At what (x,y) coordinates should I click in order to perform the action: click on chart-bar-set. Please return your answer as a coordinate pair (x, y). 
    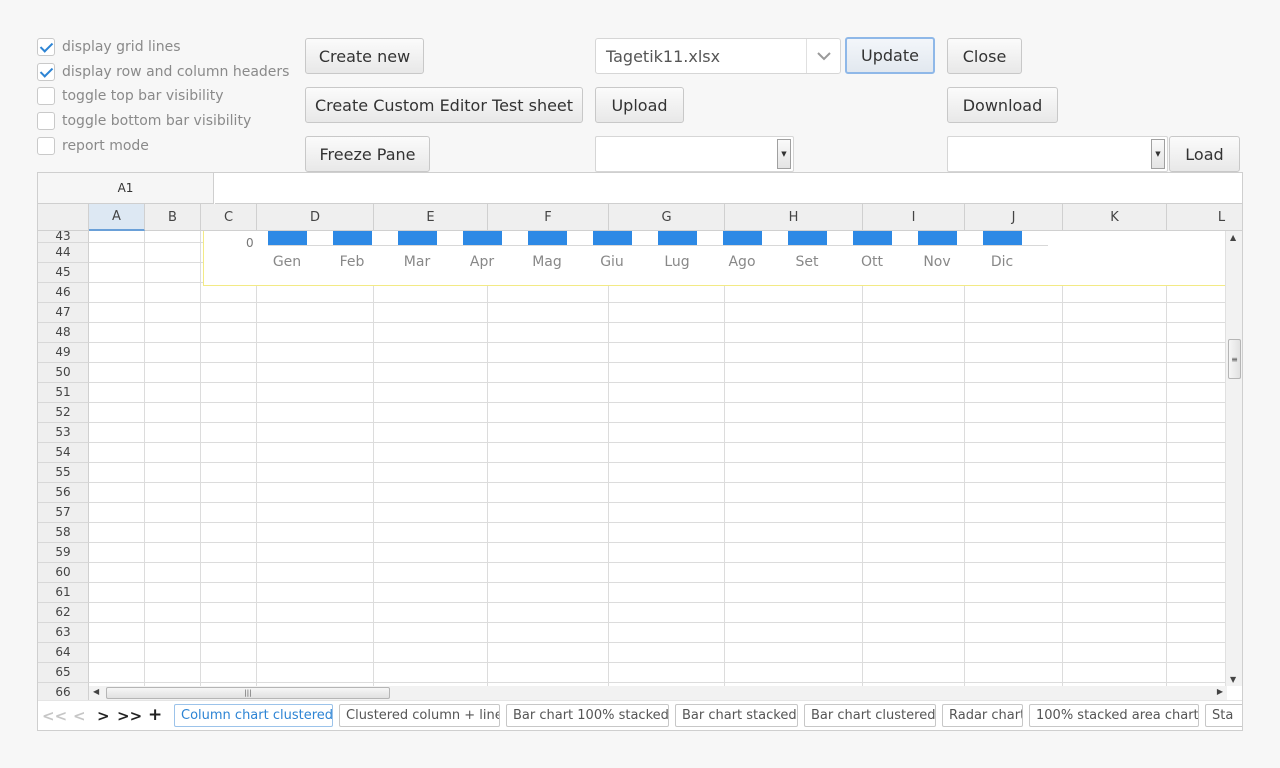
    Looking at the image, I should click on (807, 238).